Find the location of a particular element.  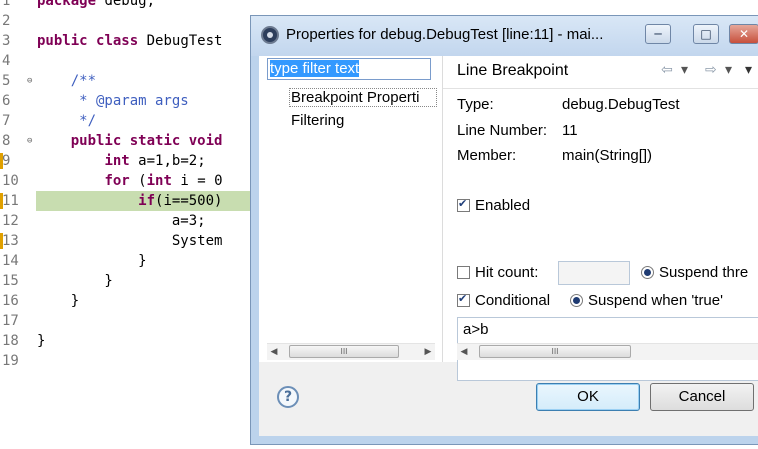

code-text: if(i==500) is located at coordinates (180, 201).